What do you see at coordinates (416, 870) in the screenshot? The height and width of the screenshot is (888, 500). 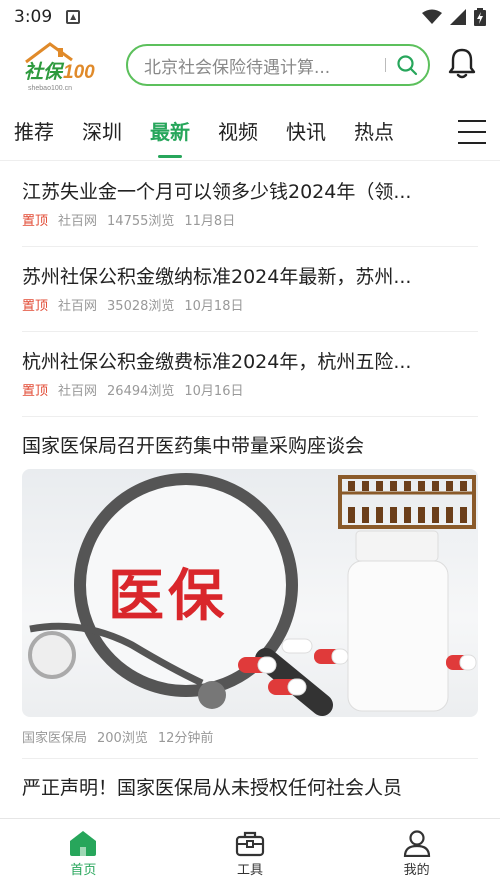 I see `nav-profile-label: 我的` at bounding box center [416, 870].